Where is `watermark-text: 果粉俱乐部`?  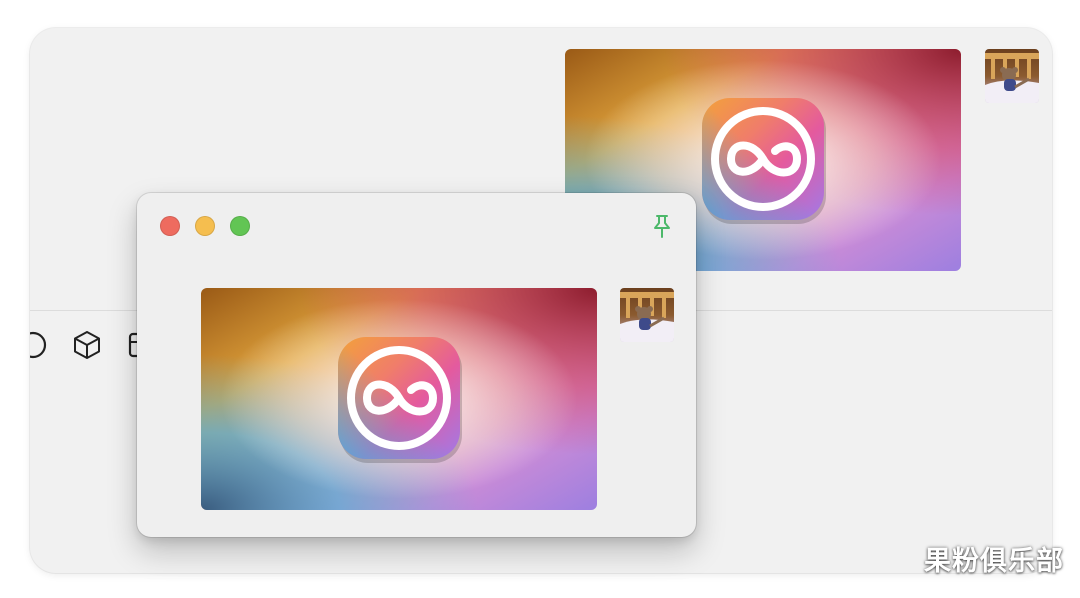
watermark-text: 果粉俱乐部 is located at coordinates (994, 561).